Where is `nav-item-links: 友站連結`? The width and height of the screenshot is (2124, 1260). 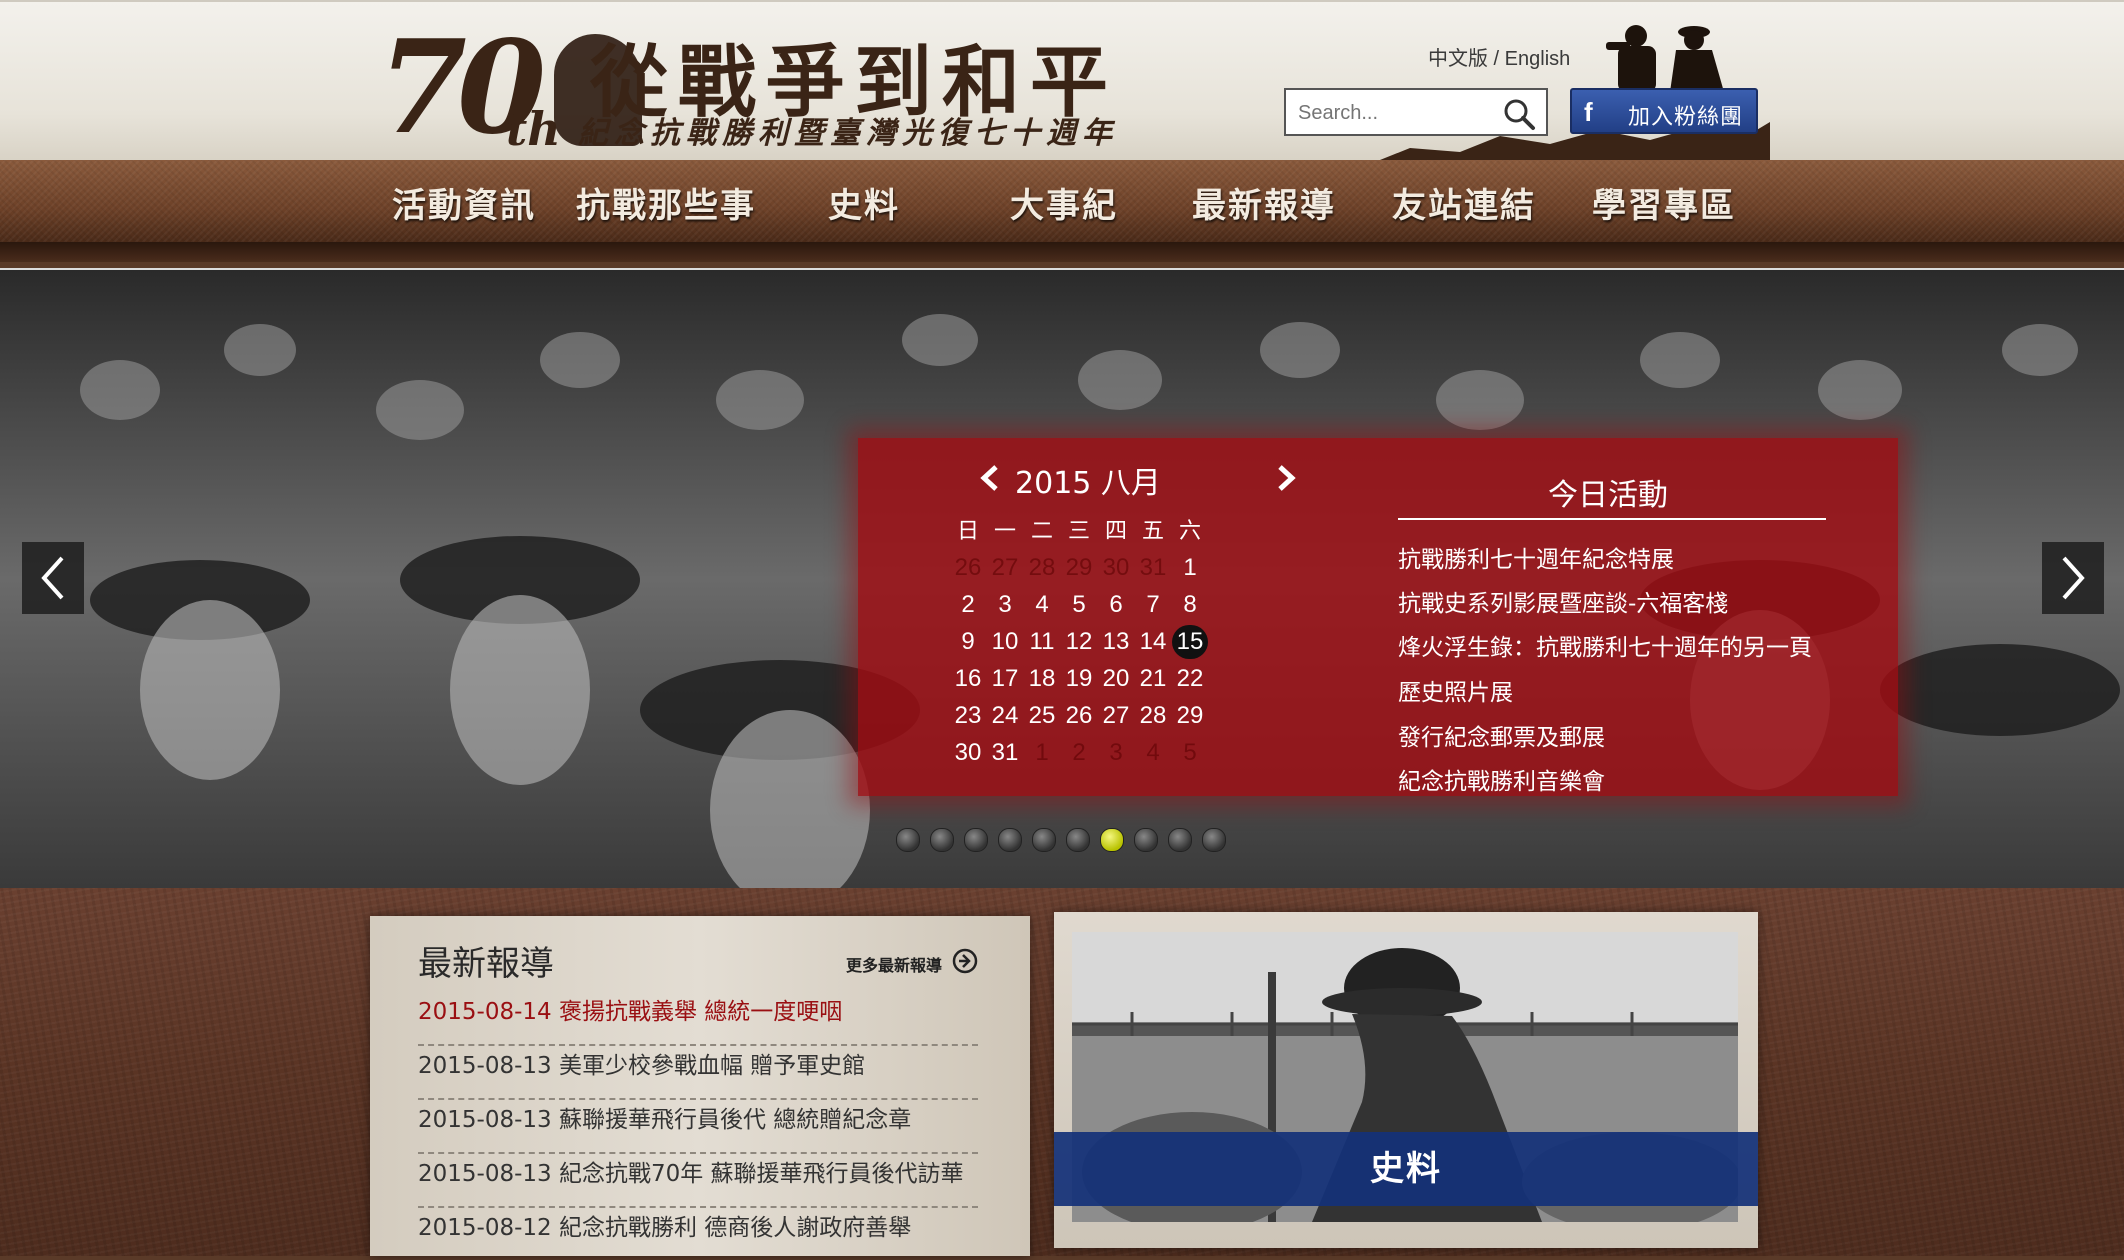 nav-item-links: 友站連結 is located at coordinates (1464, 202).